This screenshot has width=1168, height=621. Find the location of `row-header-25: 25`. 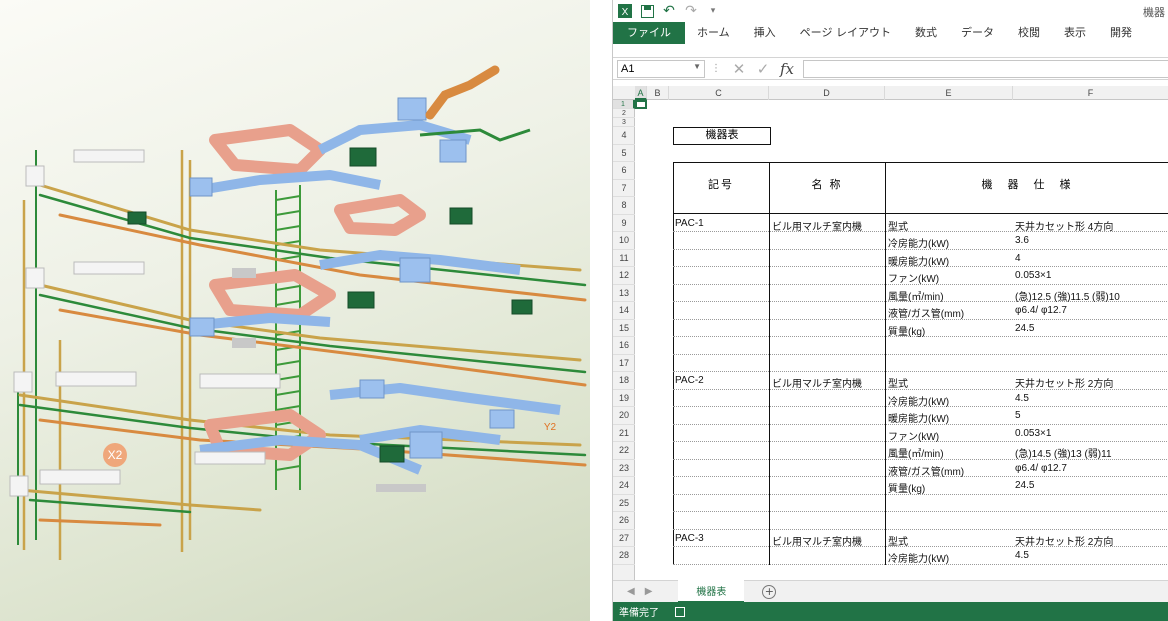

row-header-25: 25 is located at coordinates (624, 503).